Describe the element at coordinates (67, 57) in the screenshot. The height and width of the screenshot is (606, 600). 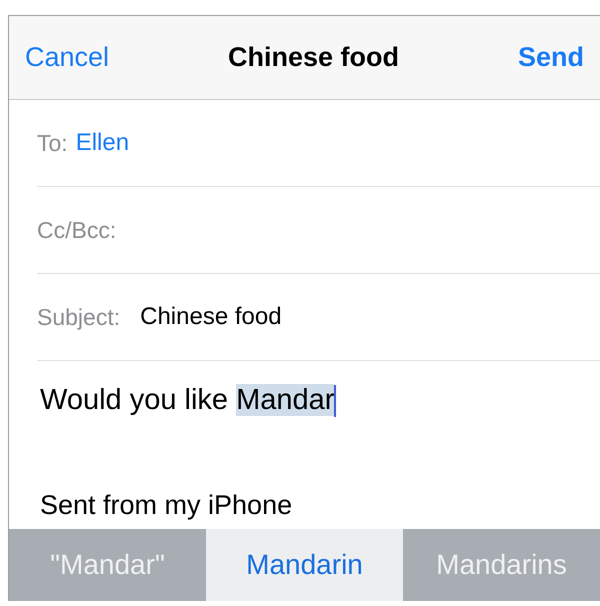
I see `cancel-button: Cancel` at that location.